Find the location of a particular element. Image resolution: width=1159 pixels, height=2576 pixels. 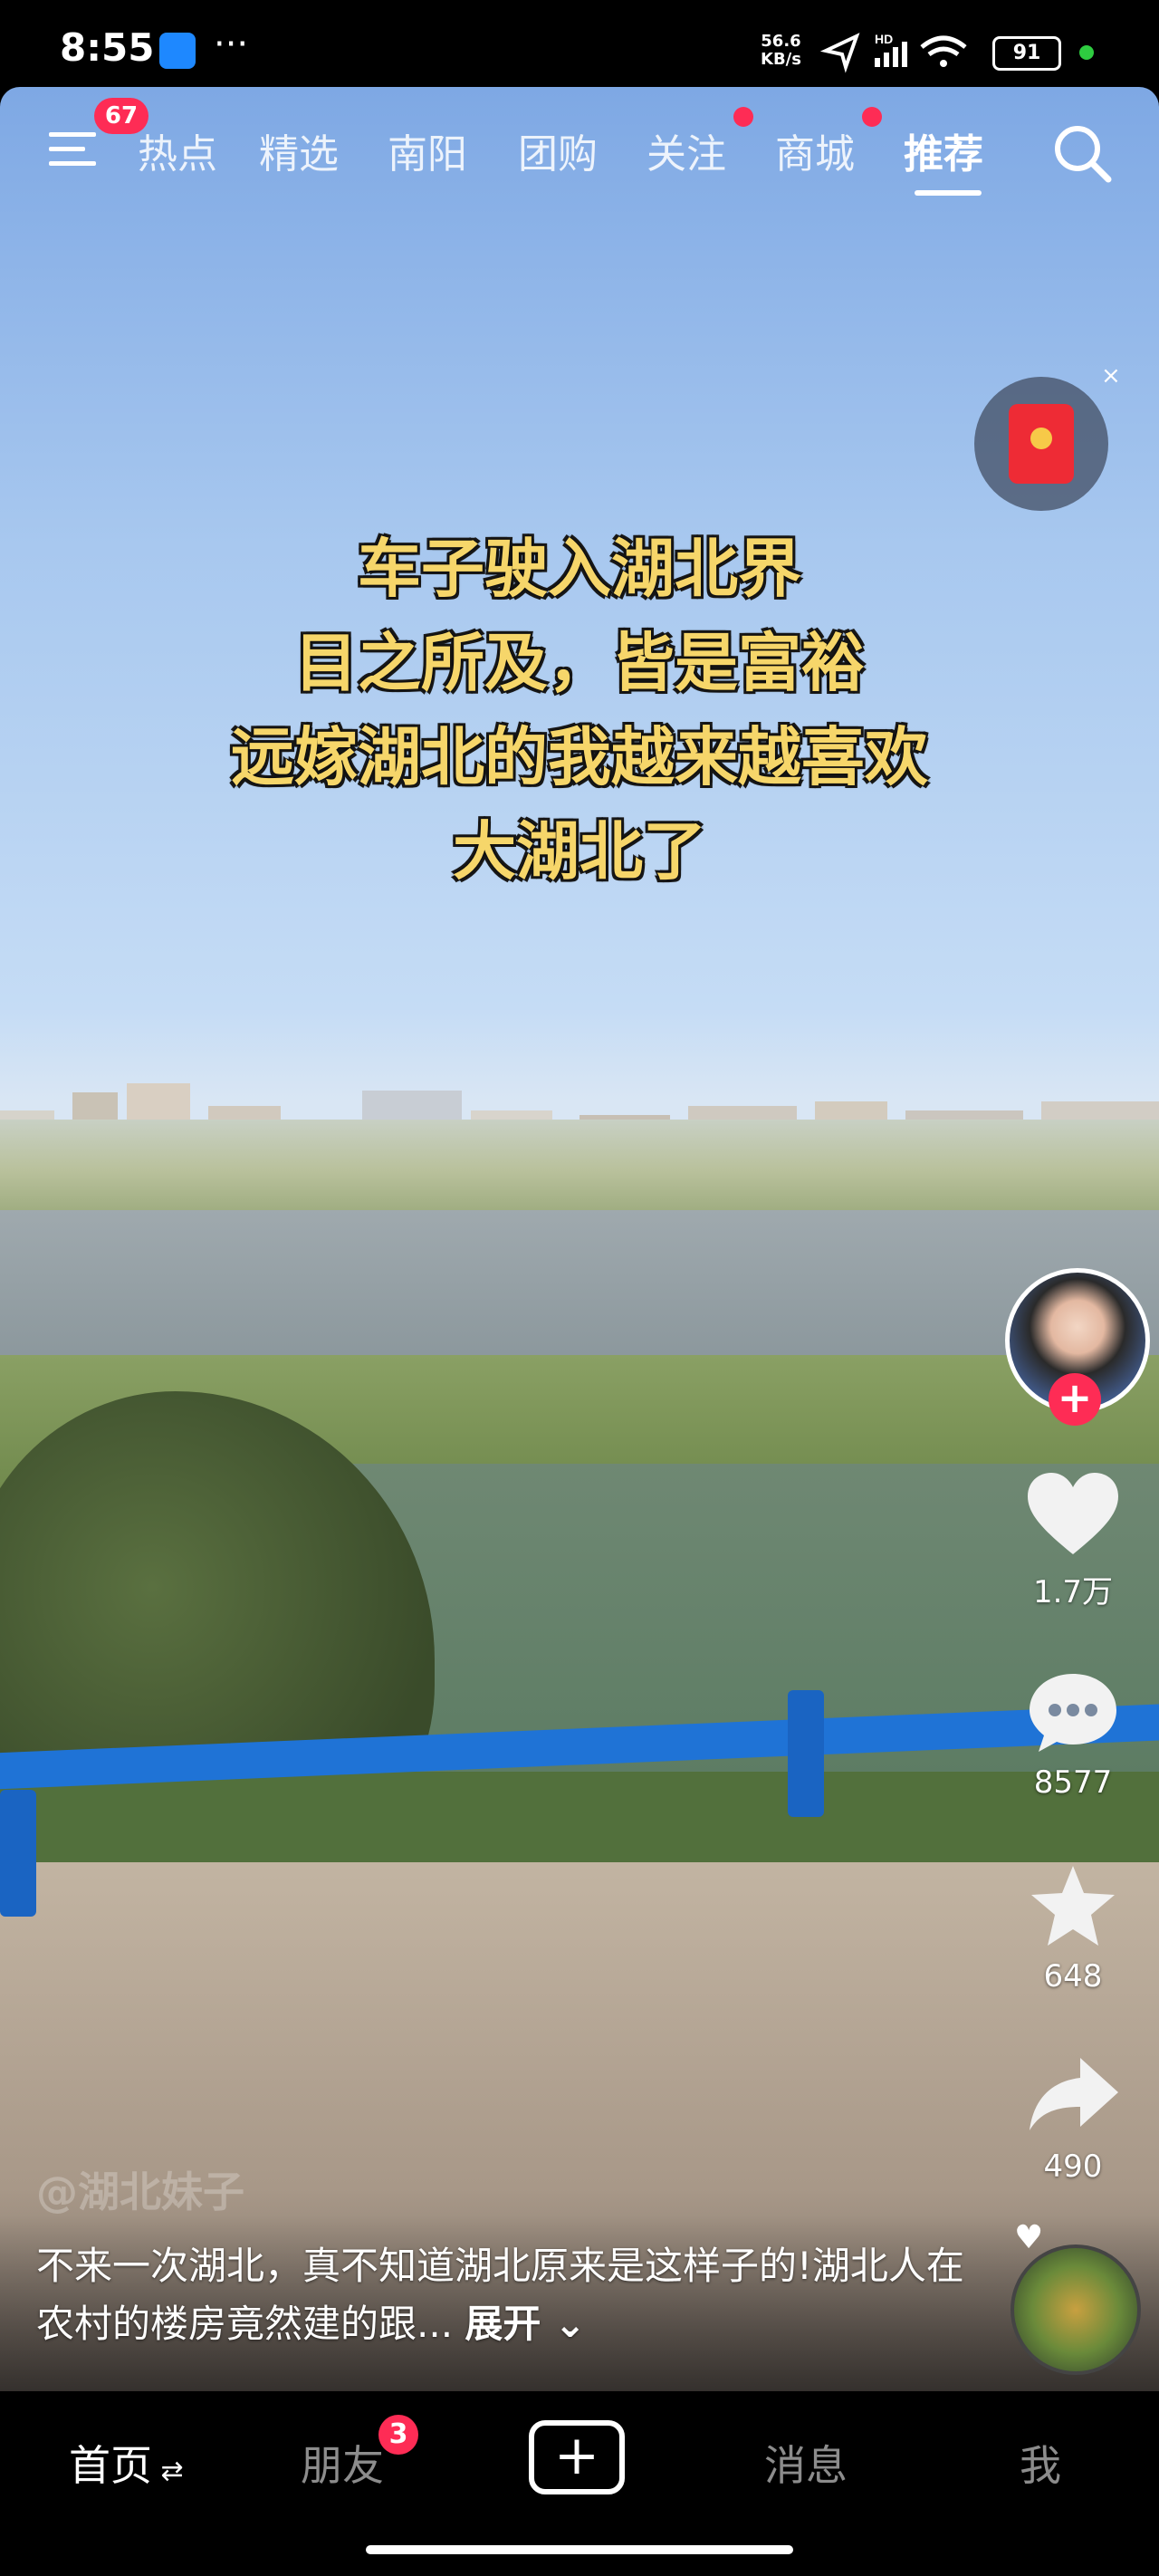

tab-me: 我 is located at coordinates (1040, 2463).